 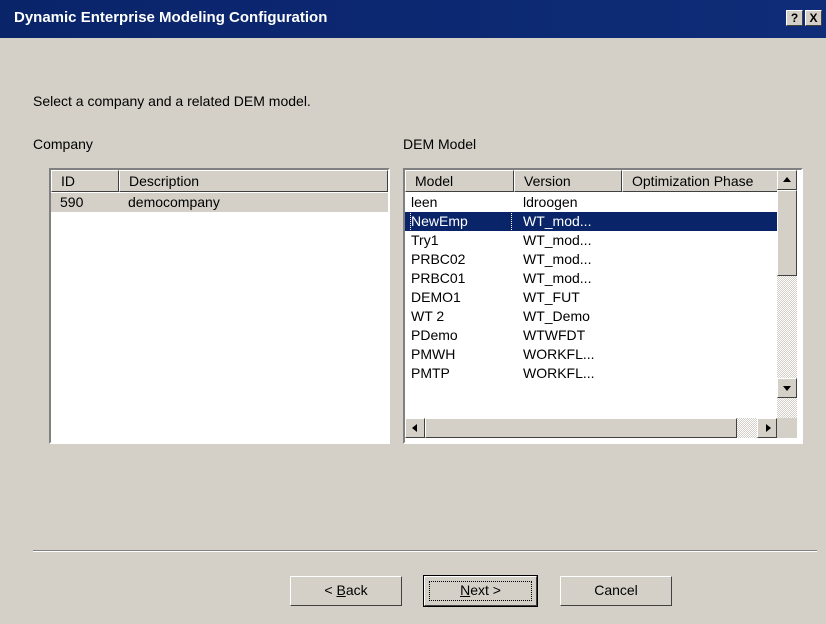 I want to click on dem-version-cell: WT_FUT, so click(x=551, y=297).